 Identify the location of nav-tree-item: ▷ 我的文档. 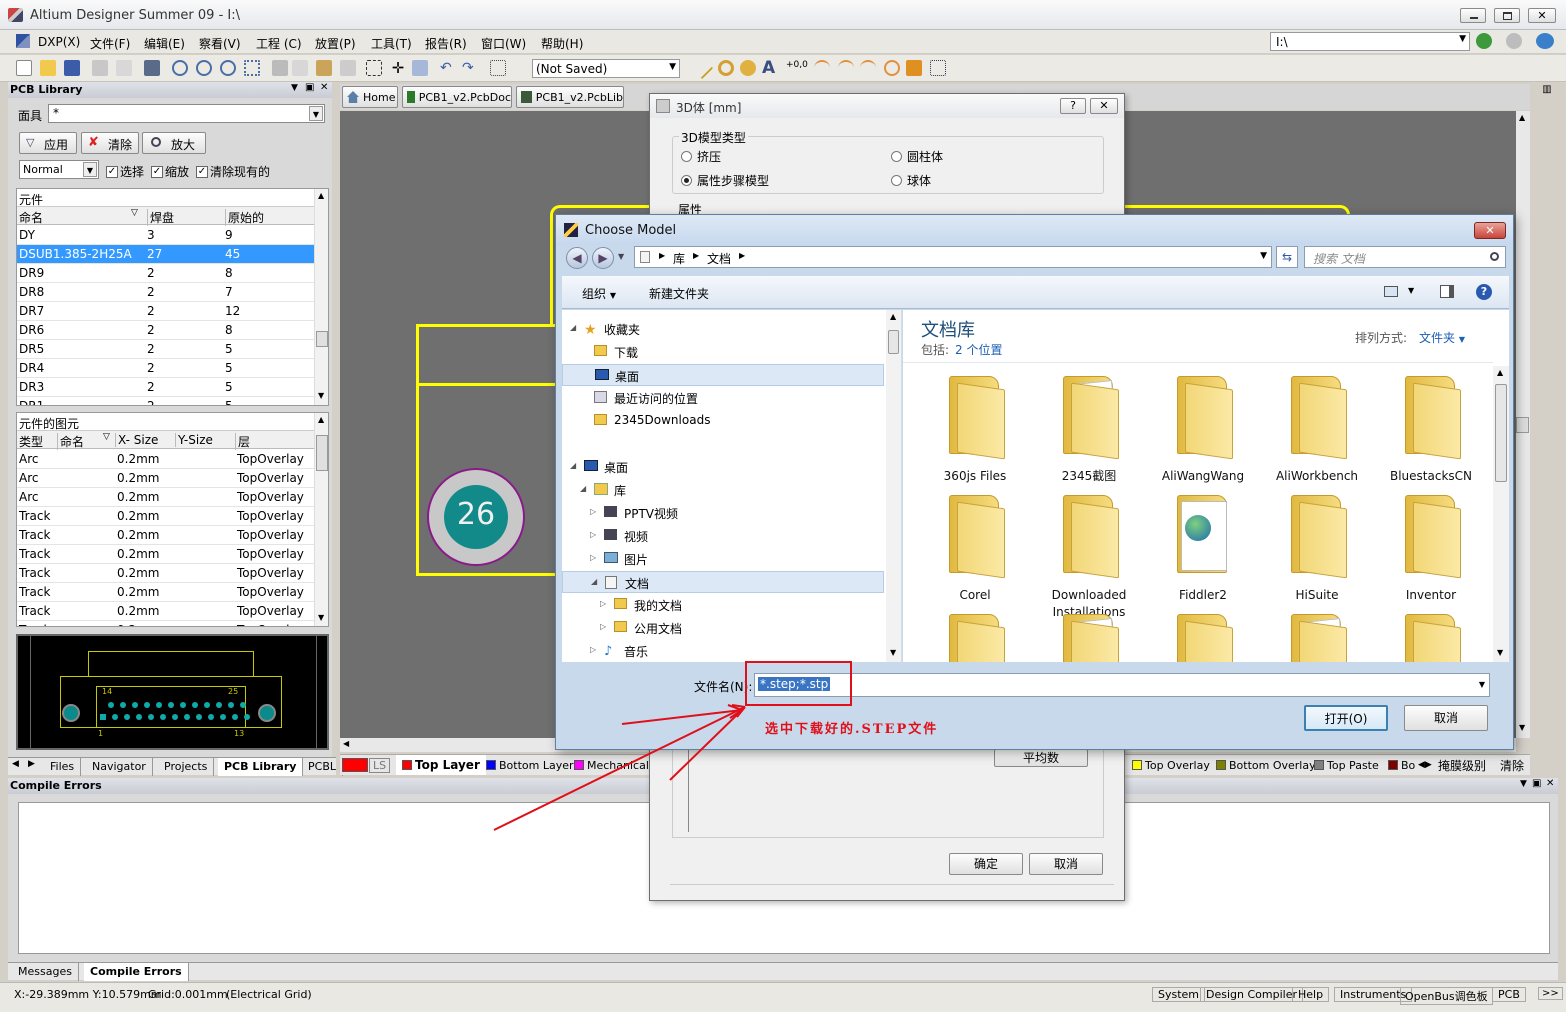
(723, 605).